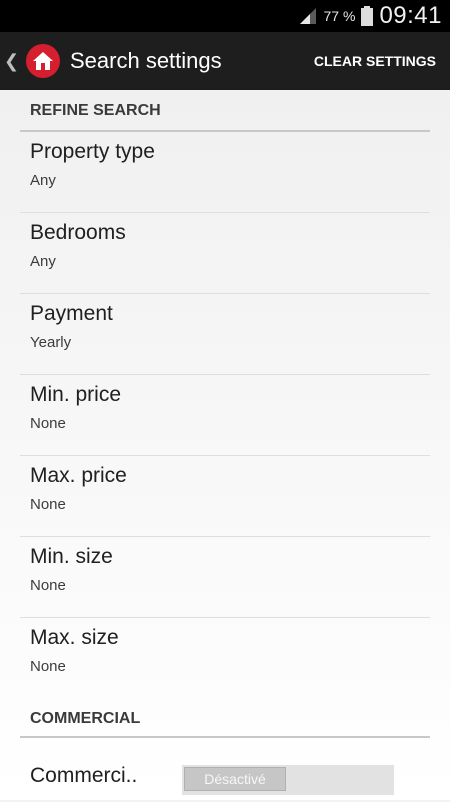  I want to click on pref-min-size: Min. size None, so click(225, 577).